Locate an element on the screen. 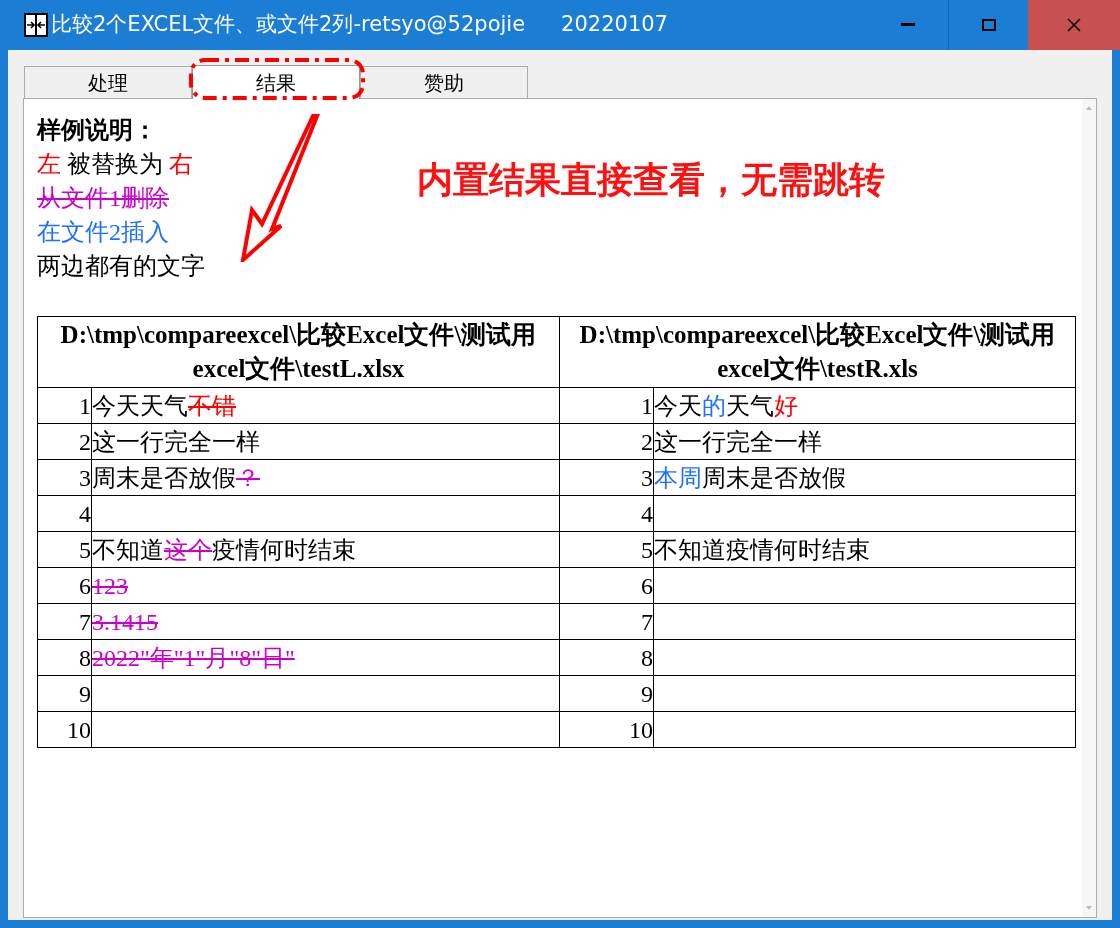 This screenshot has height=928, width=1120. legend-line: 两边都有的文字 is located at coordinates (121, 266).